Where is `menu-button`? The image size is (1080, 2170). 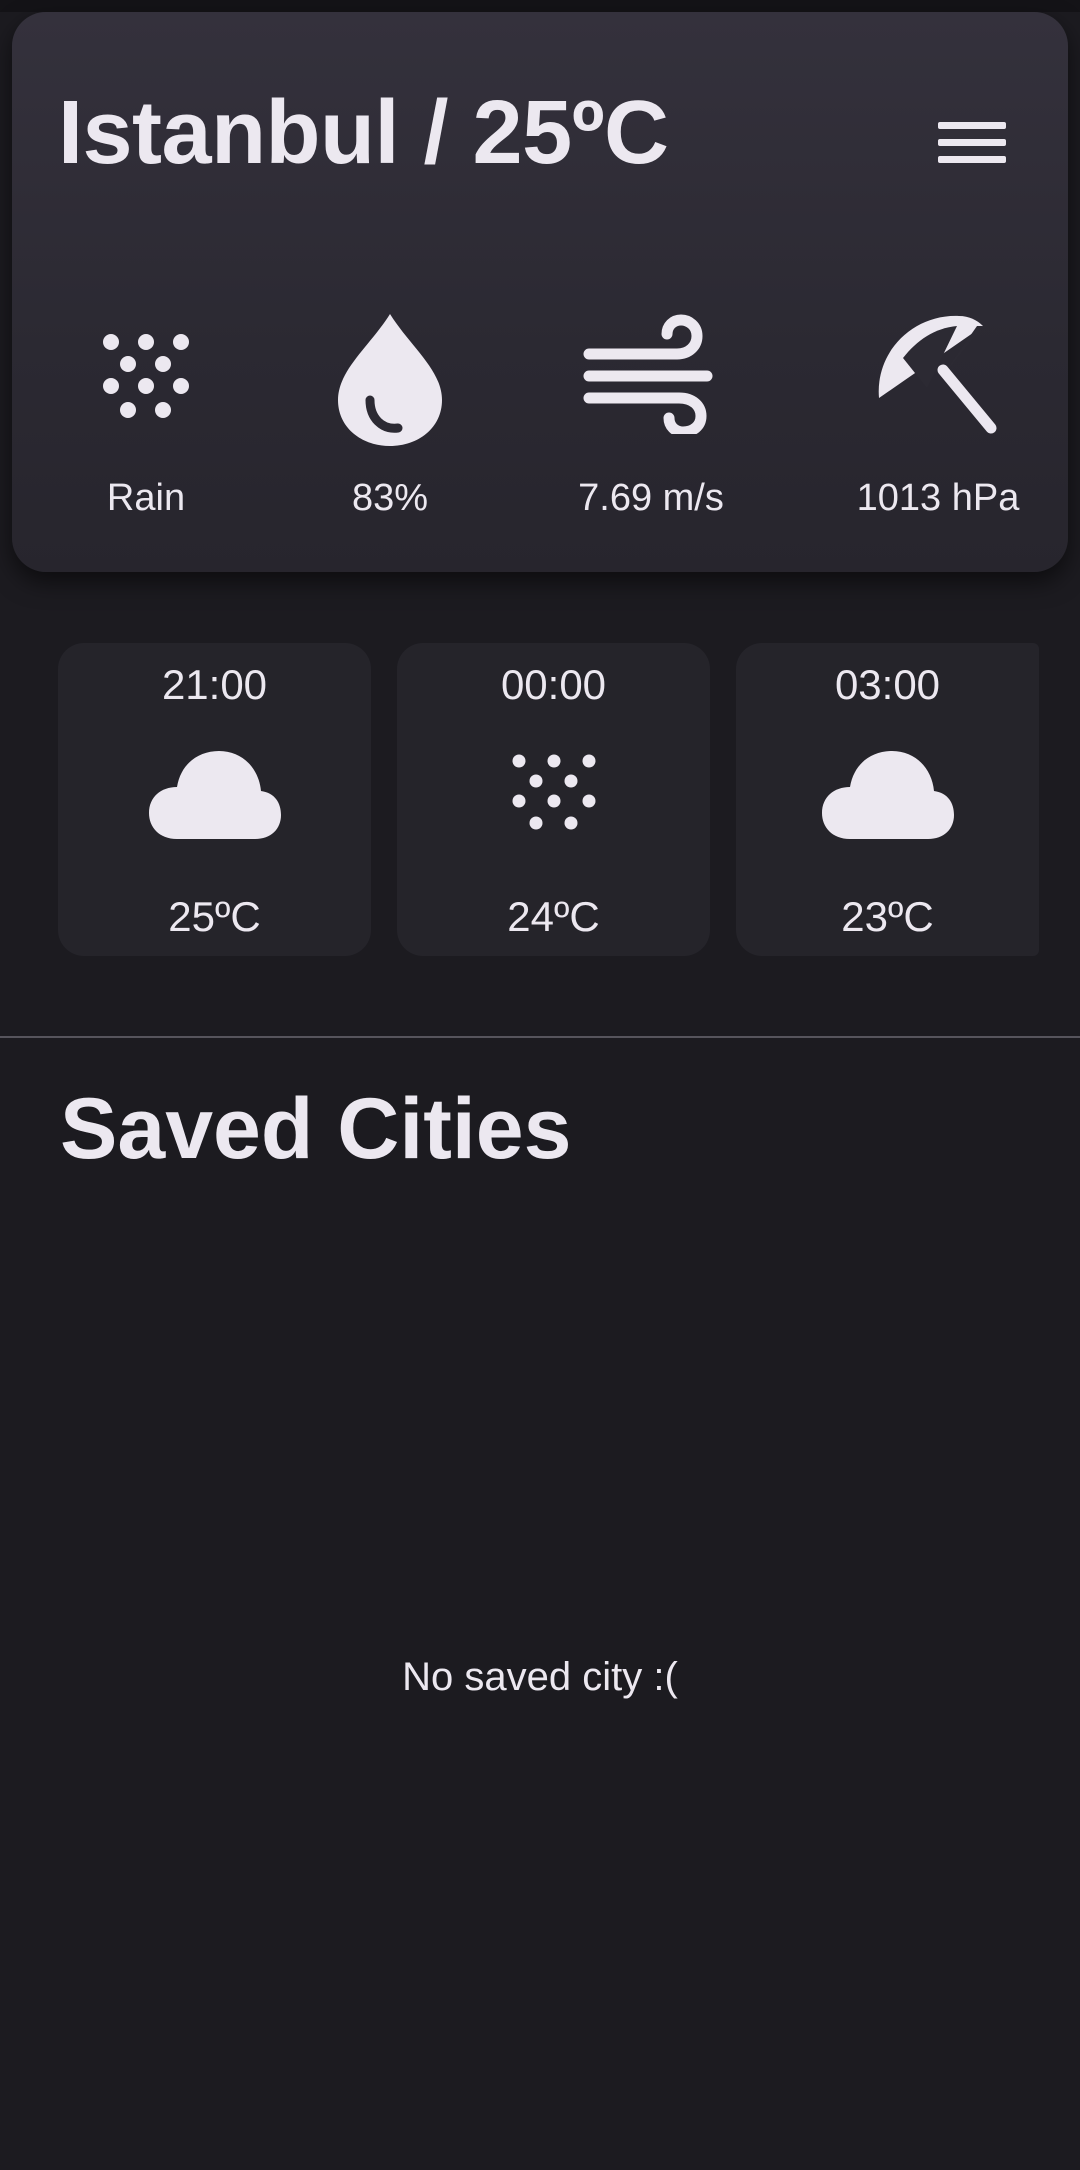
menu-button is located at coordinates (967, 147).